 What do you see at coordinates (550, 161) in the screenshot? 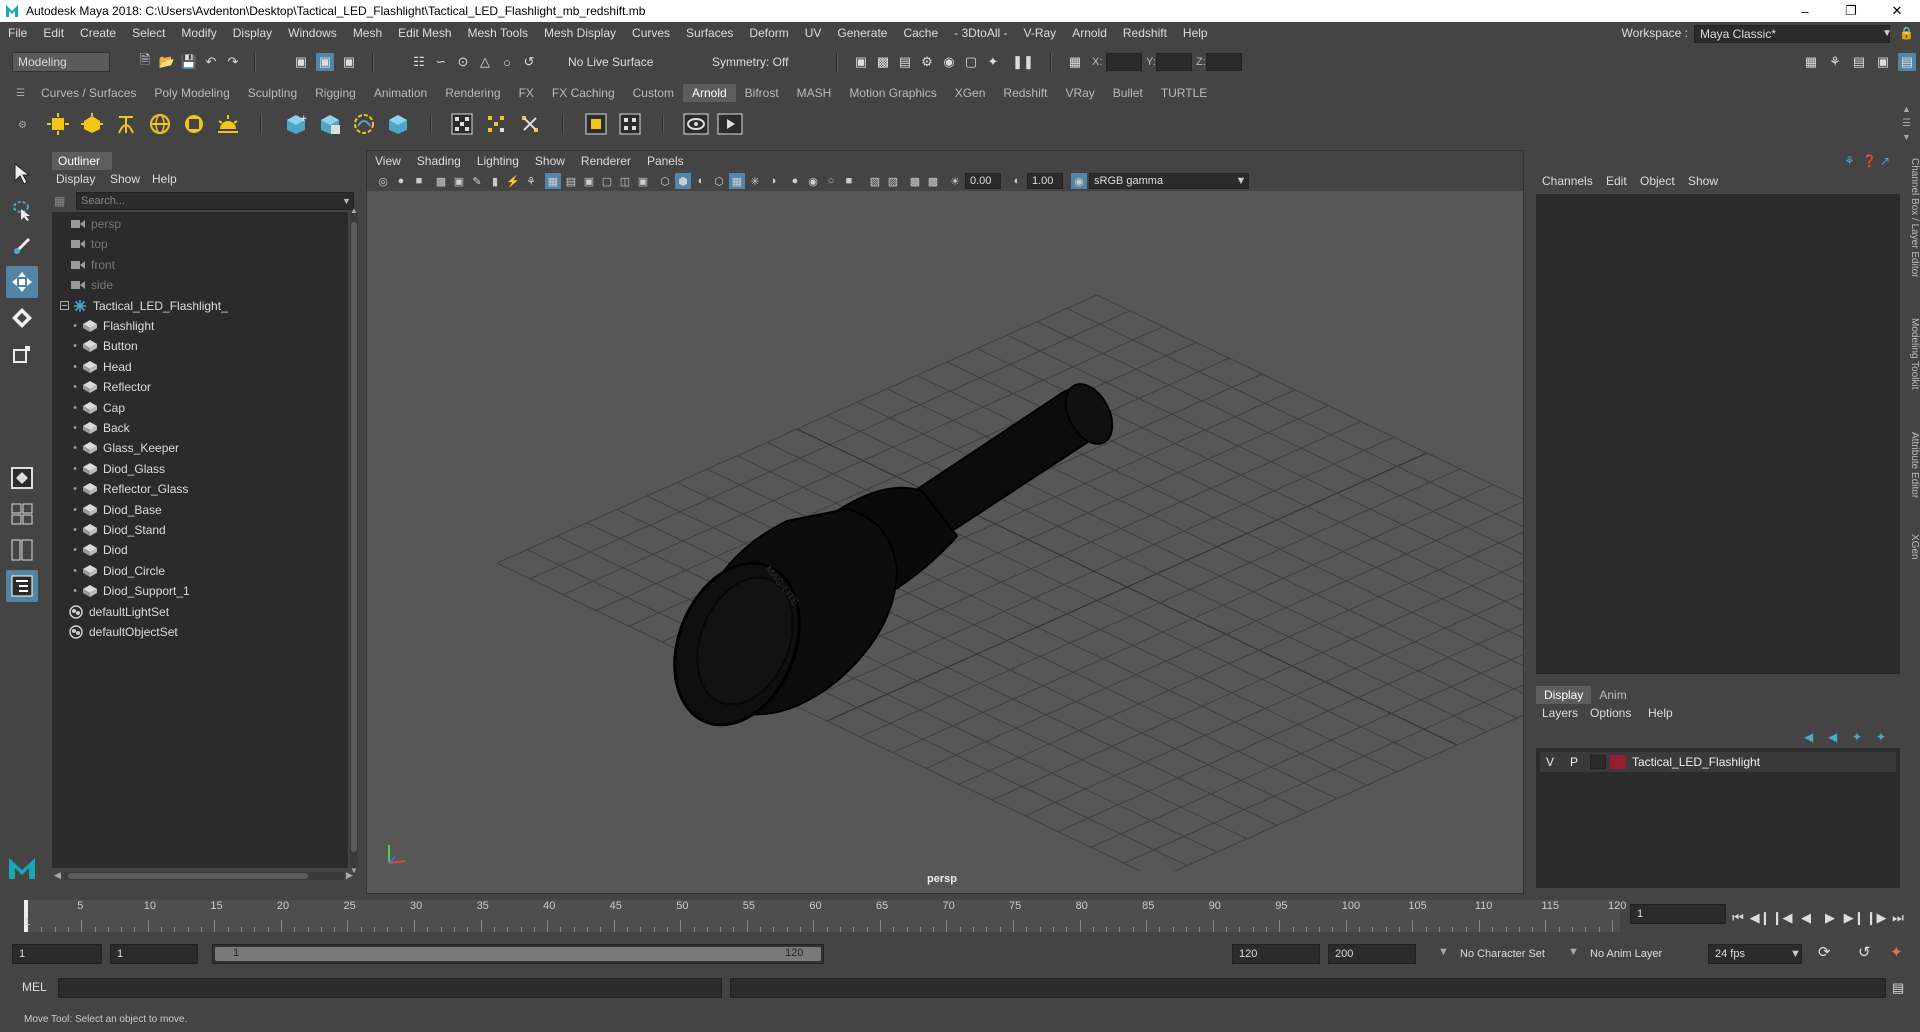
I see `viewport-menu-show: Show` at bounding box center [550, 161].